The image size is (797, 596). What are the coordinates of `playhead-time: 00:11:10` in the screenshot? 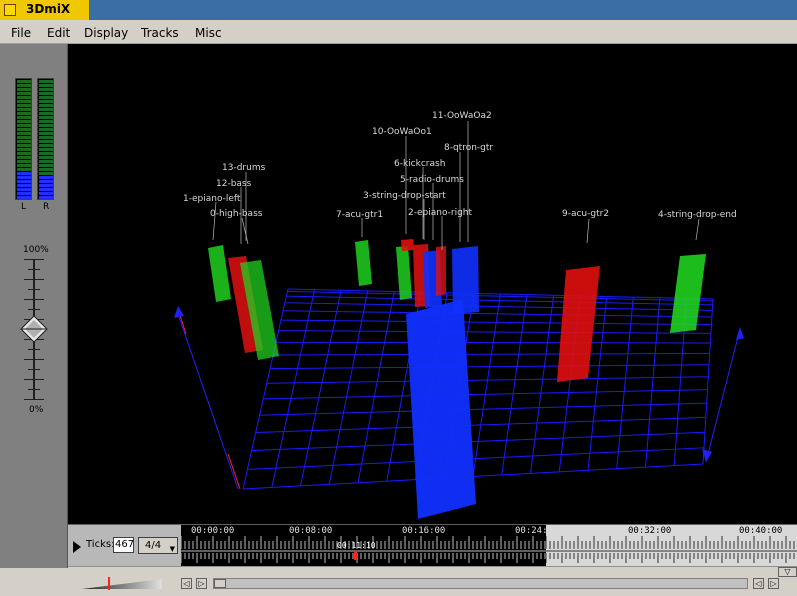 It's located at (356, 545).